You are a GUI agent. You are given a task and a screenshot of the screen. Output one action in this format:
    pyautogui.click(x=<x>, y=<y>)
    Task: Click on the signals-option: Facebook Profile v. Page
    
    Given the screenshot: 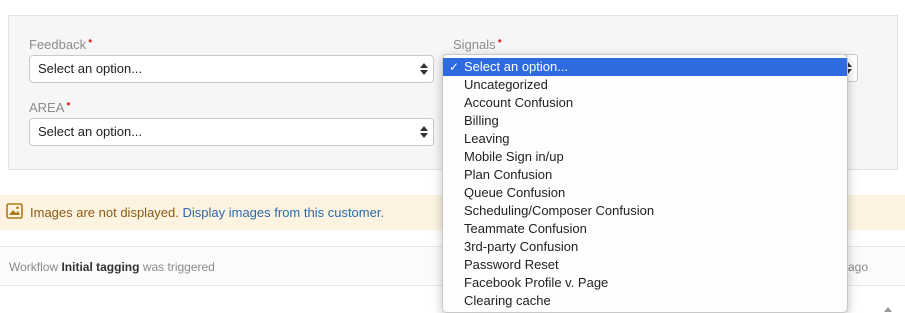 What is the action you would take?
    pyautogui.click(x=645, y=283)
    